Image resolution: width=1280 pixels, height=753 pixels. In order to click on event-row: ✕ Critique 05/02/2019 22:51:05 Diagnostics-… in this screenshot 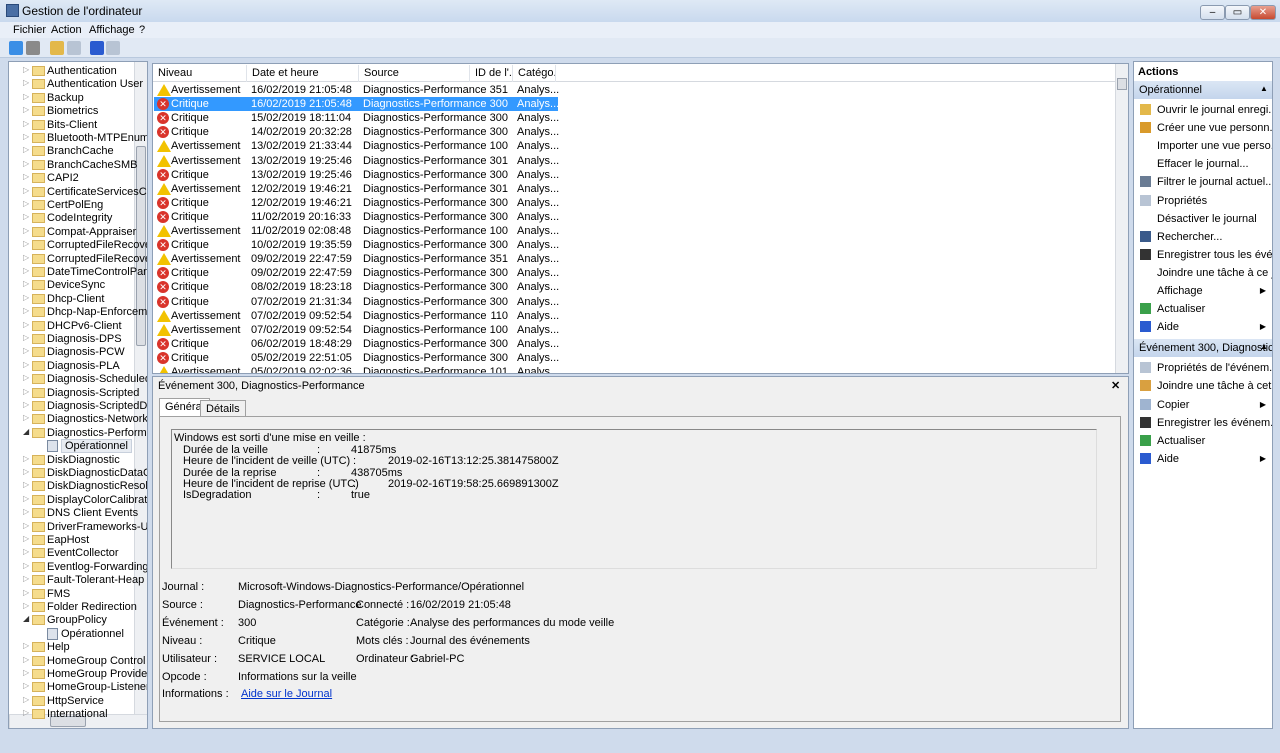, I will do `click(356, 358)`.